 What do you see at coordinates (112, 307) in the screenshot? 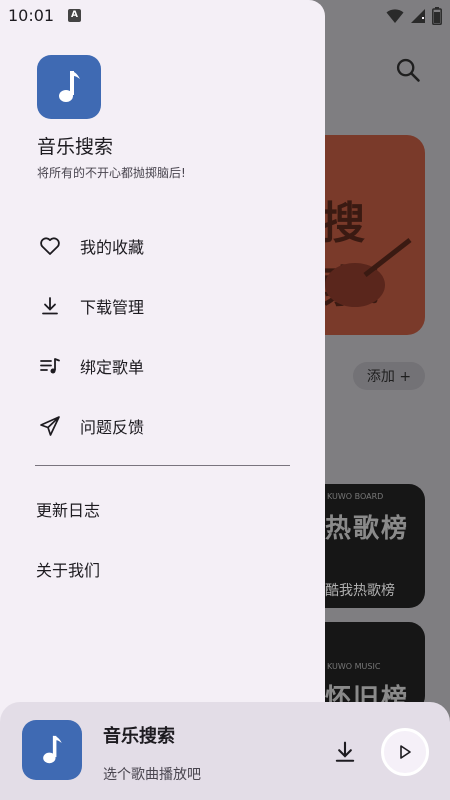
I see `menu-item-label: 下载管理` at bounding box center [112, 307].